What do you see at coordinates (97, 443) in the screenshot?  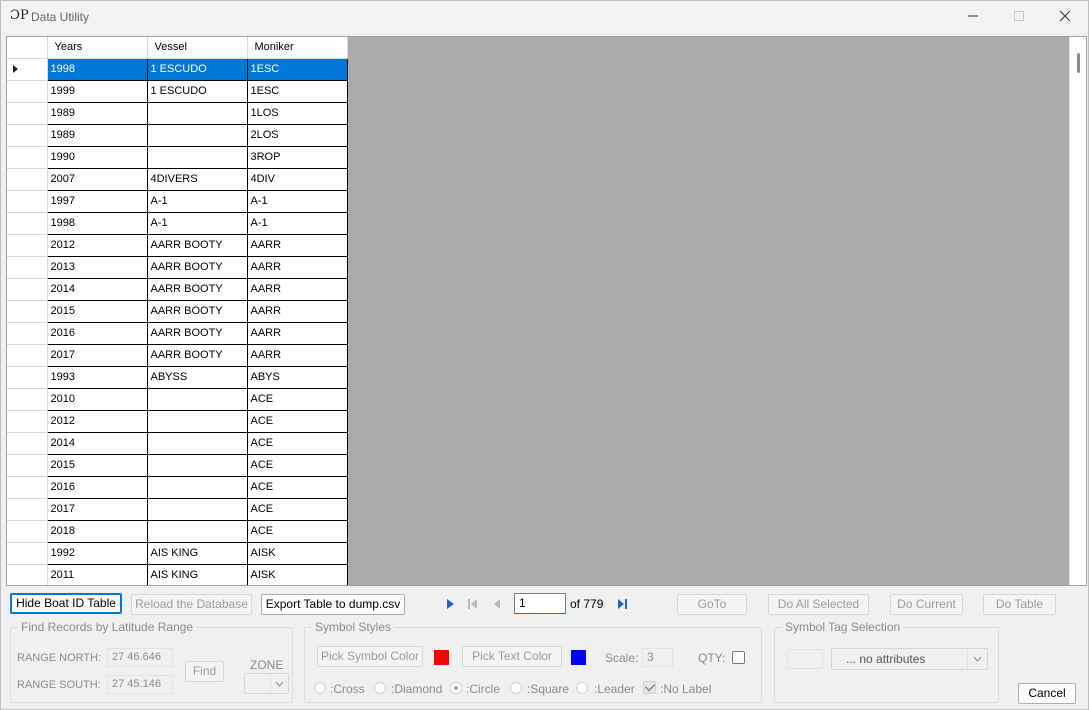 I see `cell-years: 2014` at bounding box center [97, 443].